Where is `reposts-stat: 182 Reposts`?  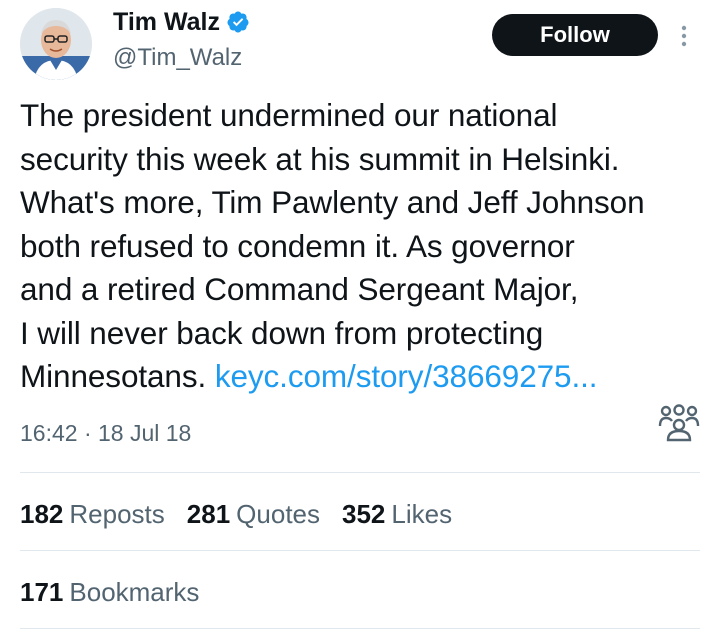
reposts-stat: 182 Reposts is located at coordinates (92, 514).